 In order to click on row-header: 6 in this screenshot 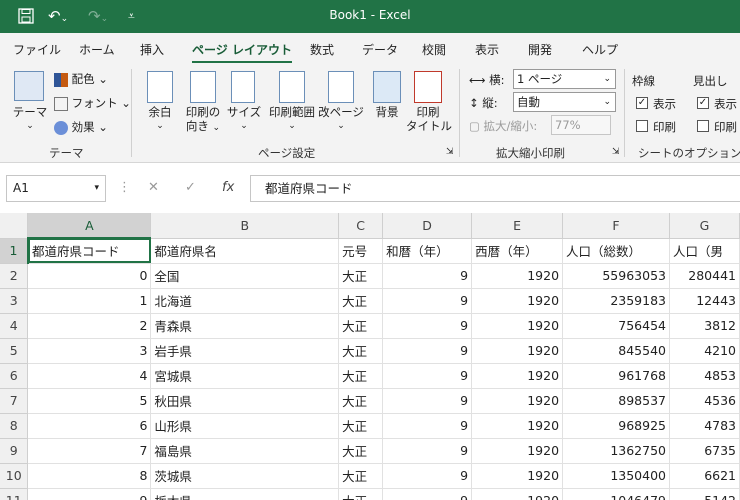, I will do `click(14, 376)`.